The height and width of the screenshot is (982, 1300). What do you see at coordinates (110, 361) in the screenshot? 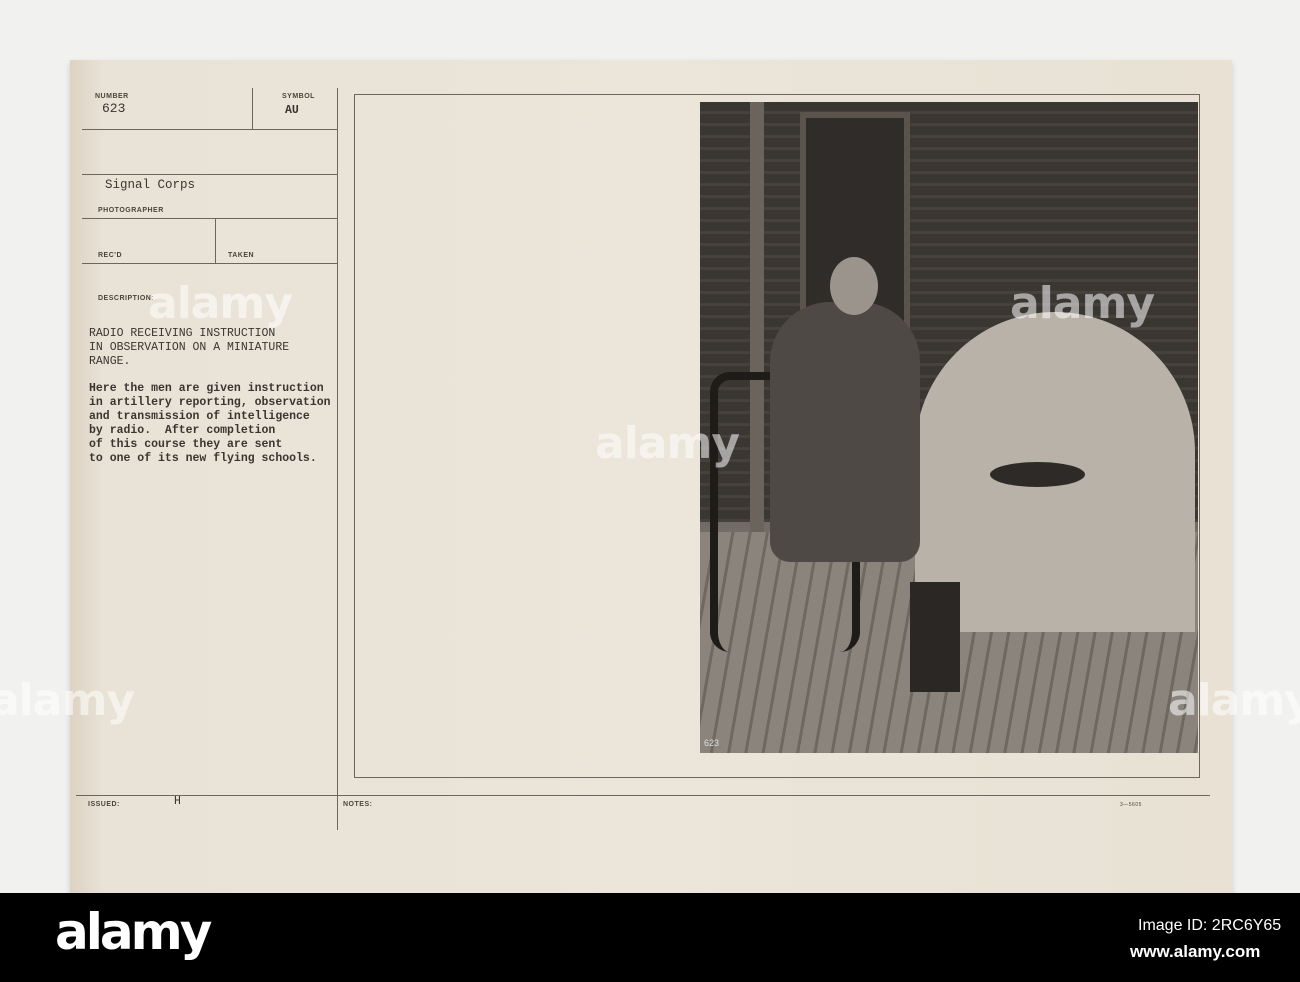
I see `title-line: RANGE.` at bounding box center [110, 361].